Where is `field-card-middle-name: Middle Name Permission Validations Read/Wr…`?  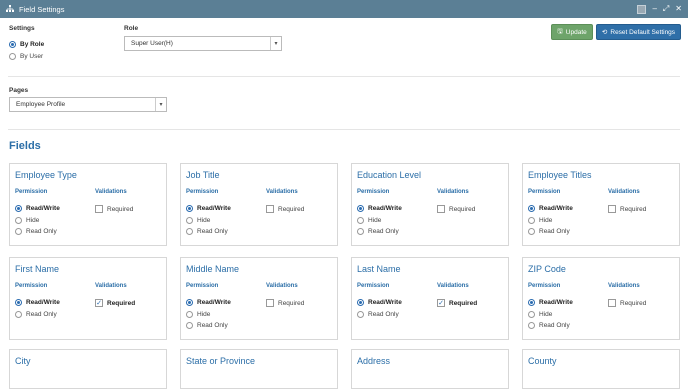
field-card-middle-name: Middle Name Permission Validations Read/Wr… is located at coordinates (259, 298).